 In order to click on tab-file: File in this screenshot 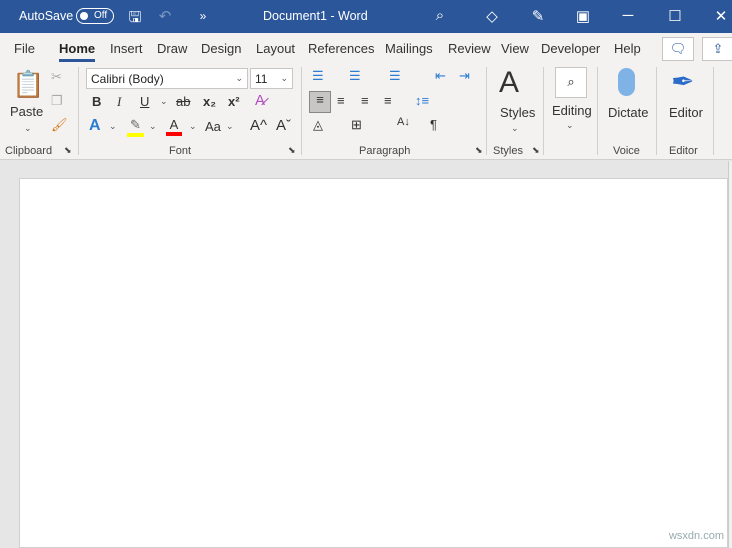, I will do `click(24, 48)`.